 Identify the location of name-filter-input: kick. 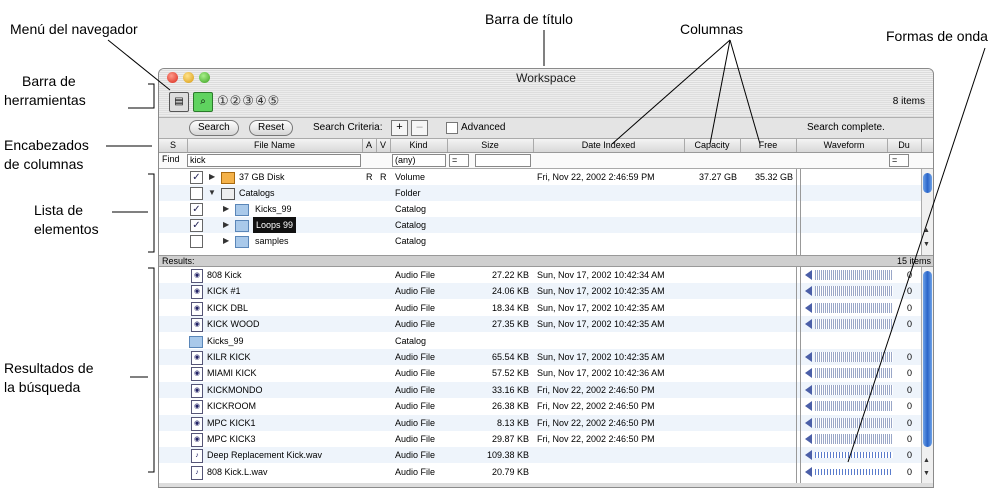
(274, 160).